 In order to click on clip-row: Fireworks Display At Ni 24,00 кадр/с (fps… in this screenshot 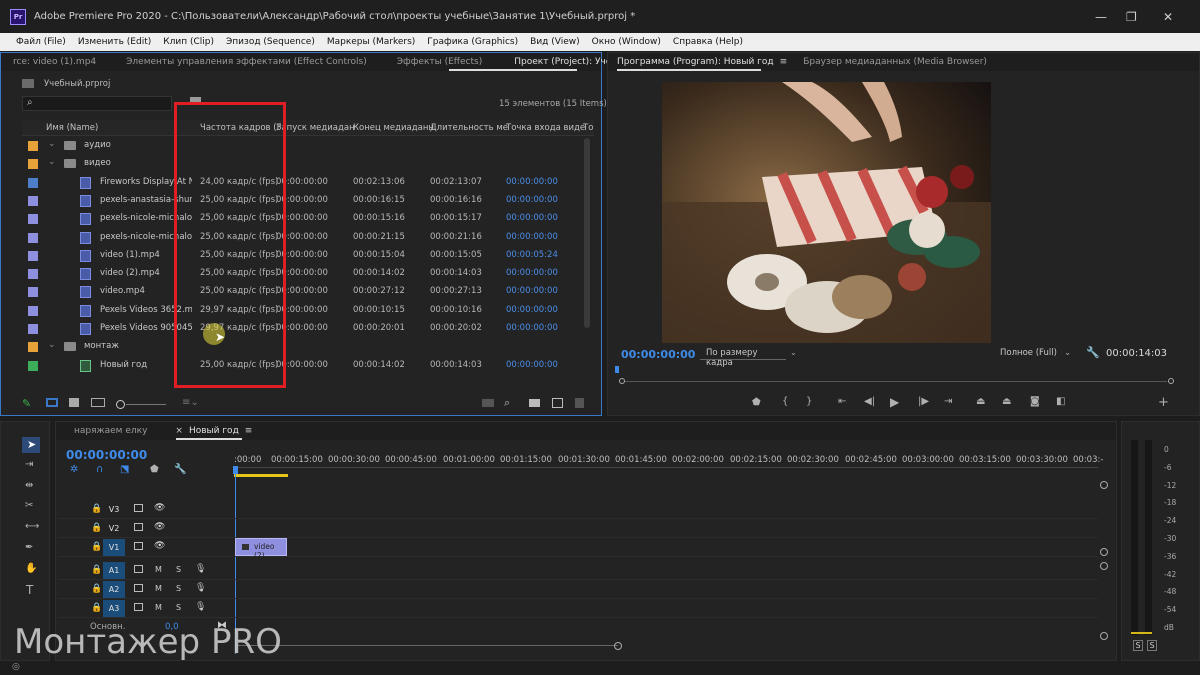, I will do `click(306, 183)`.